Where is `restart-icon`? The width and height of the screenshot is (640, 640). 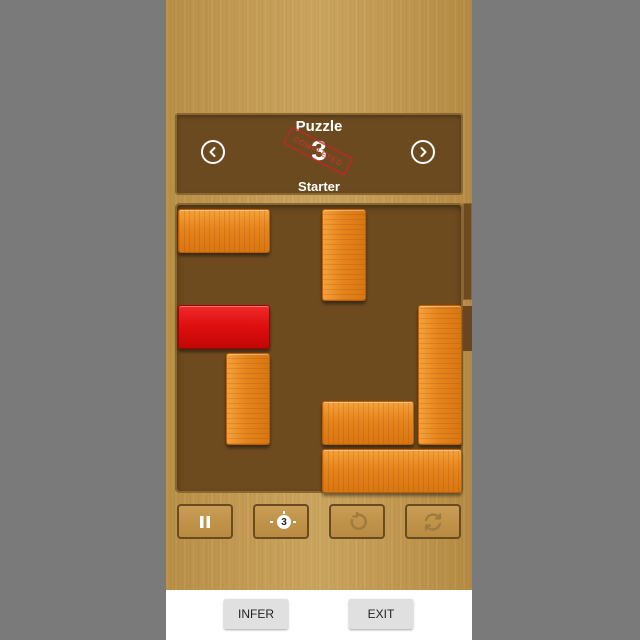
restart-icon is located at coordinates (433, 521).